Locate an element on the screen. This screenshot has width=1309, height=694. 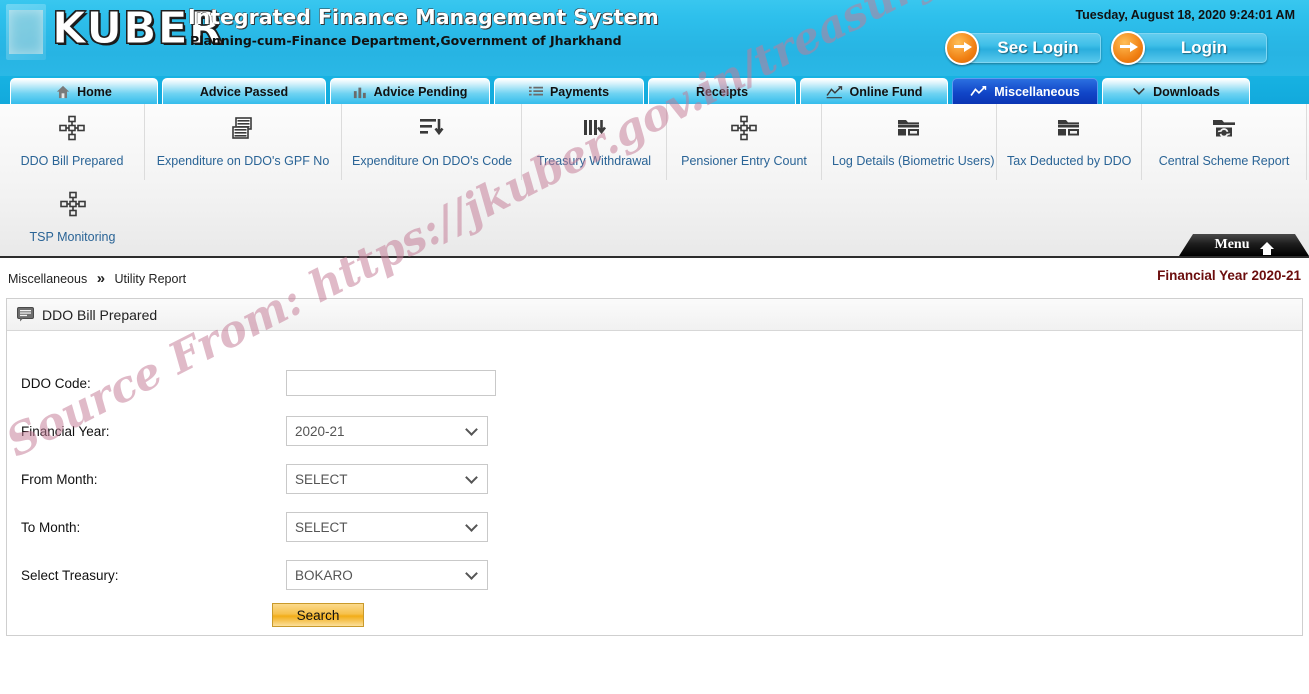
sec-login-button: Sec Login is located at coordinates (1023, 48).